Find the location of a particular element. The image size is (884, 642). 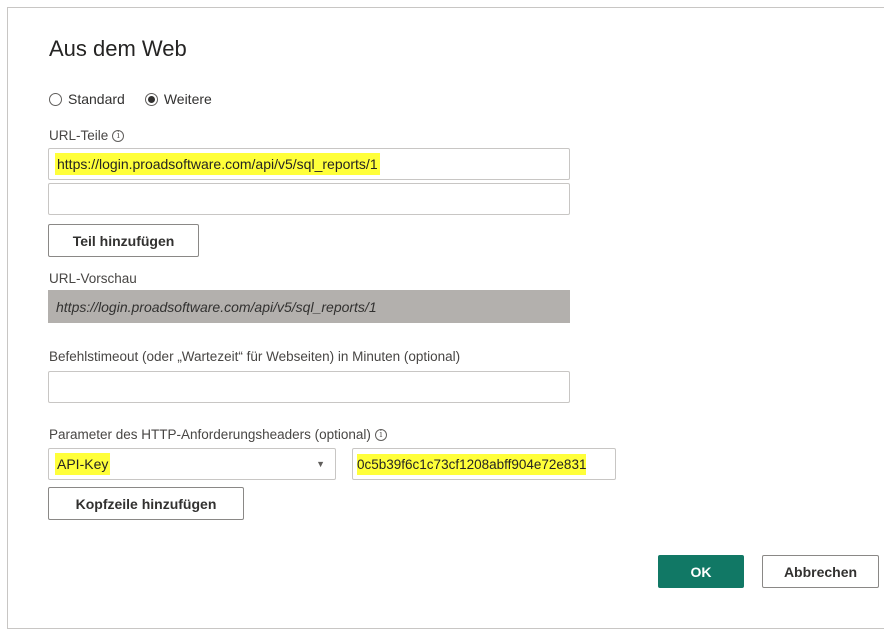

cancel-button: Abbrechen is located at coordinates (820, 571).